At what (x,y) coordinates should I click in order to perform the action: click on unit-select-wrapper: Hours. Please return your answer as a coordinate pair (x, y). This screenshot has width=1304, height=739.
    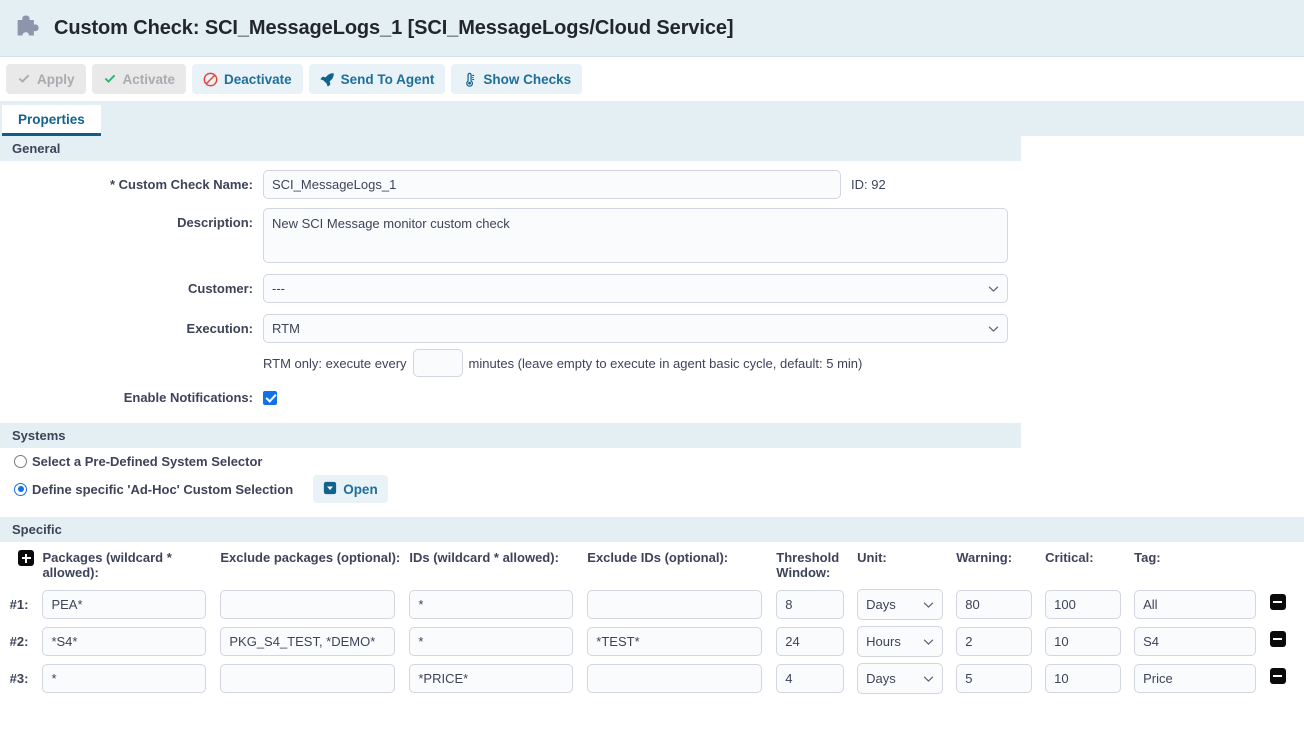
    Looking at the image, I should click on (900, 641).